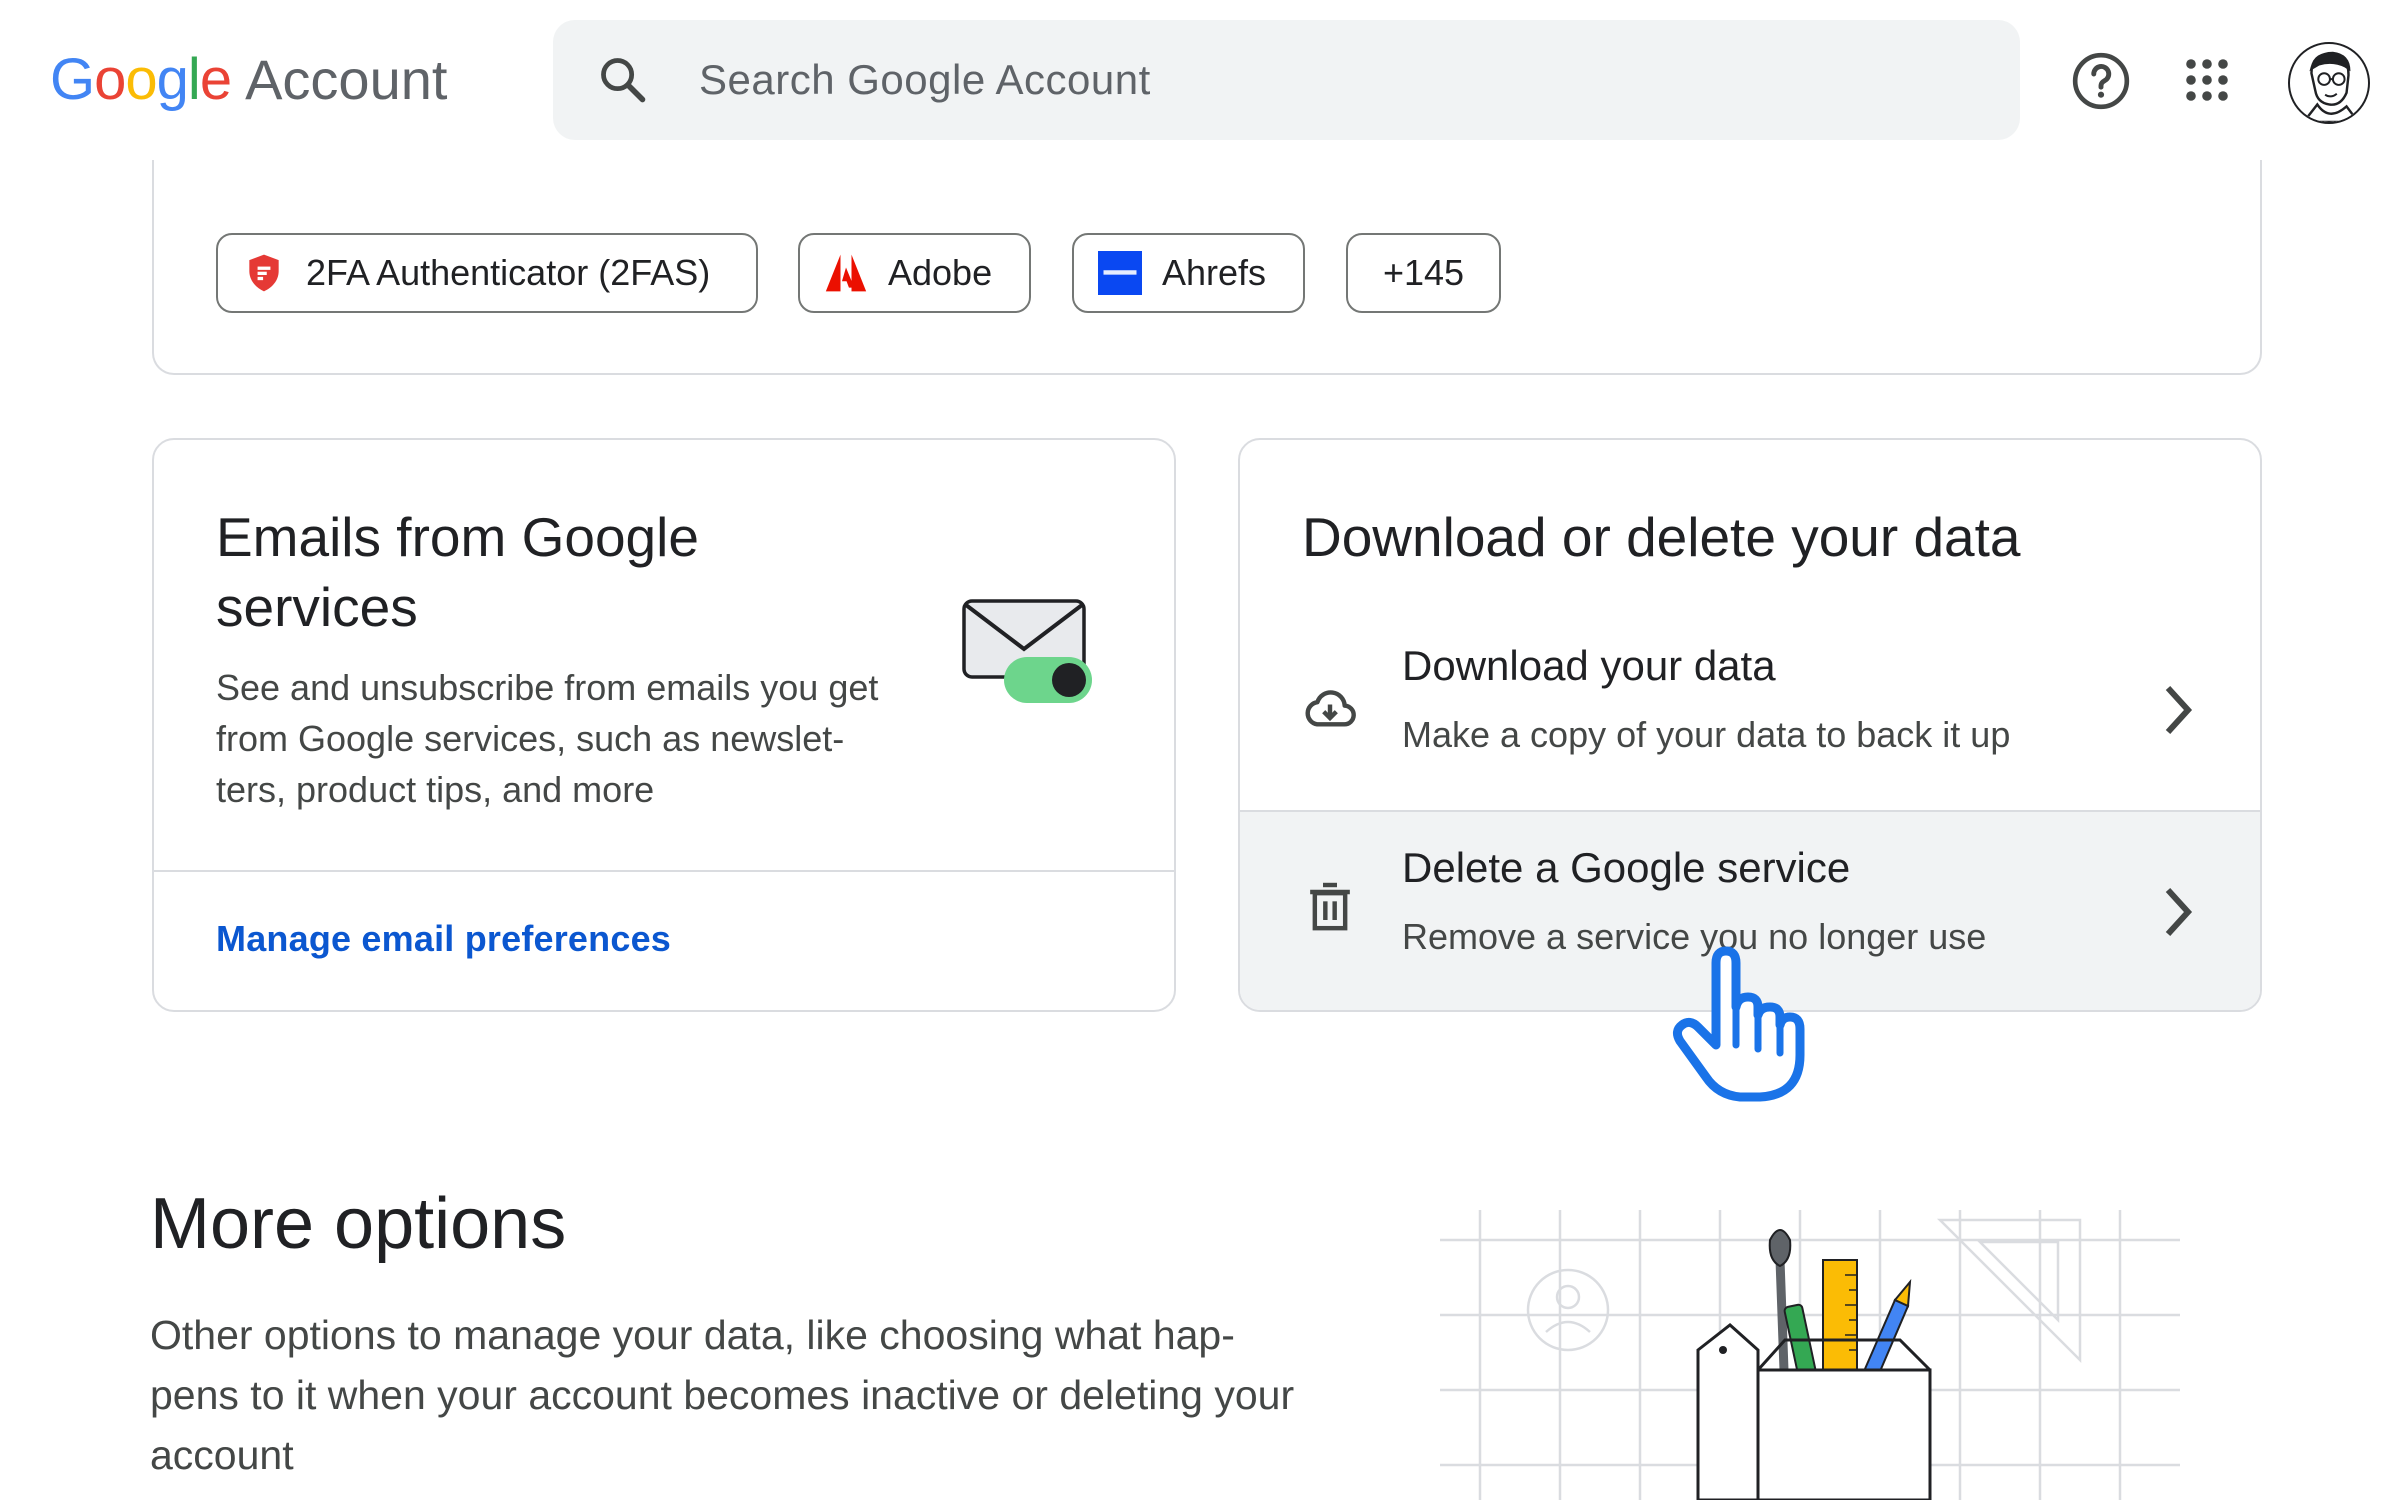 This screenshot has width=2400, height=1500. What do you see at coordinates (264, 273) in the screenshot?
I see `2fas-logo-icon` at bounding box center [264, 273].